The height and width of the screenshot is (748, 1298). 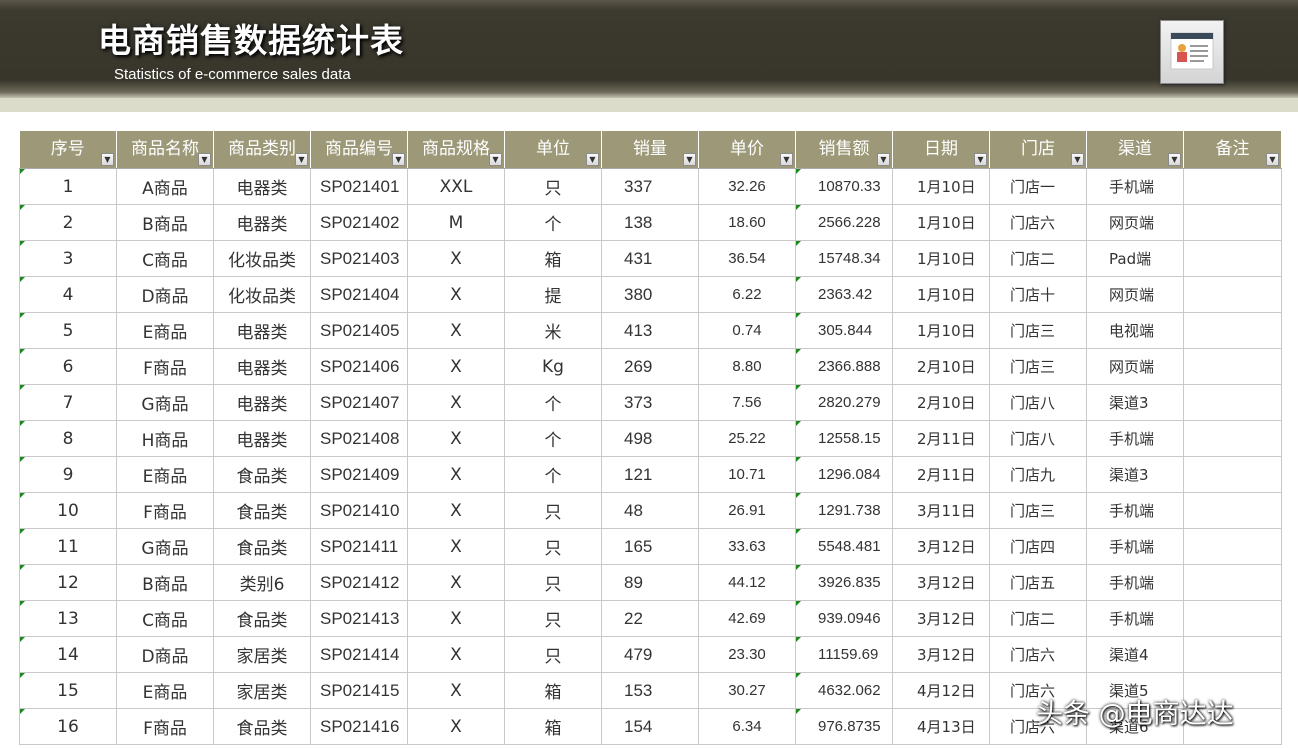 What do you see at coordinates (1135, 222) in the screenshot?
I see `cell-channel: 网页端` at bounding box center [1135, 222].